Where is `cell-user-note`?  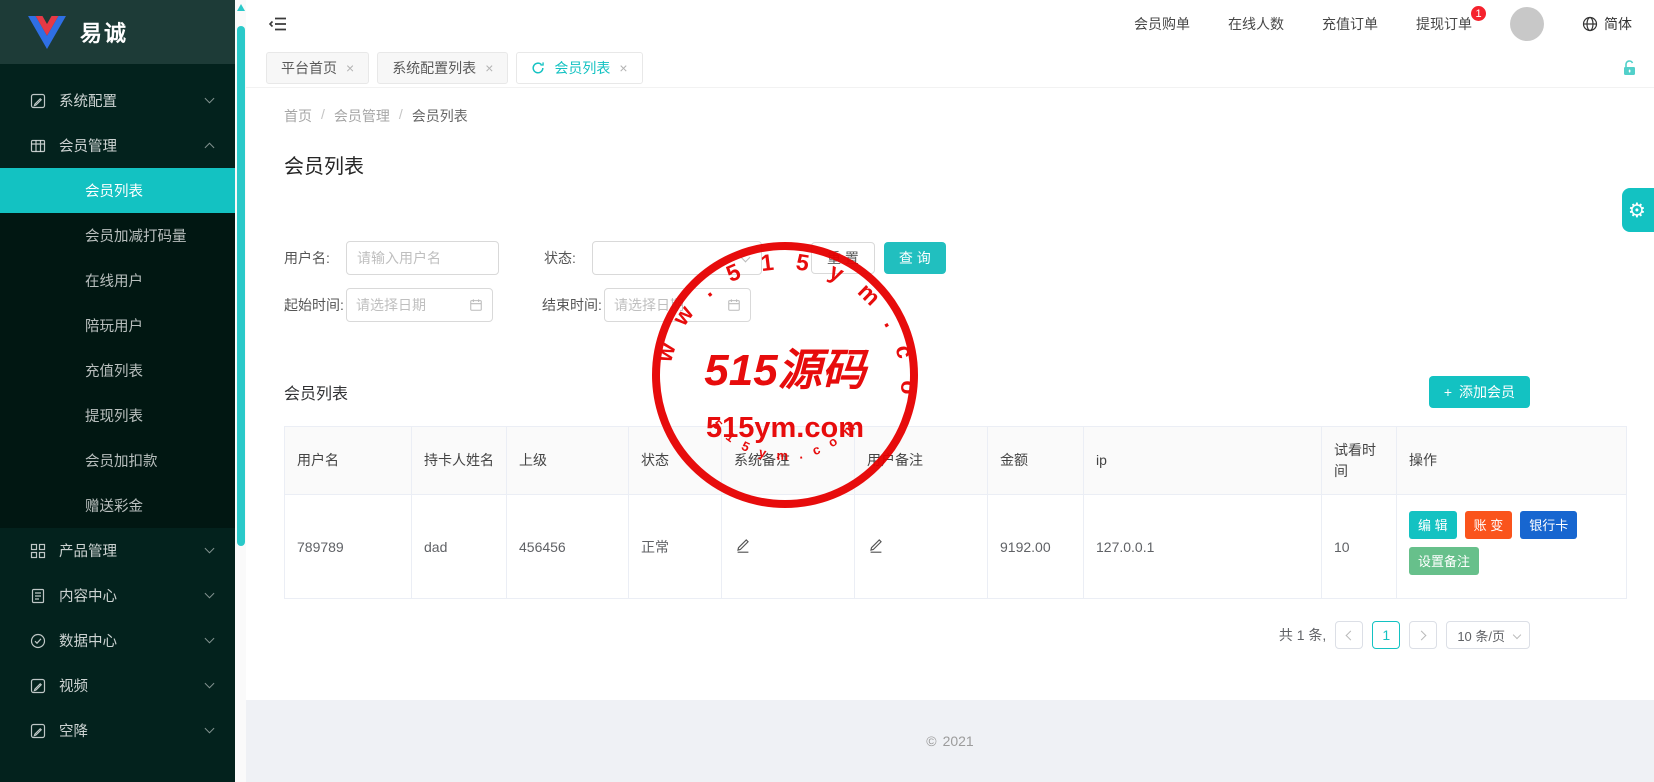 cell-user-note is located at coordinates (921, 546).